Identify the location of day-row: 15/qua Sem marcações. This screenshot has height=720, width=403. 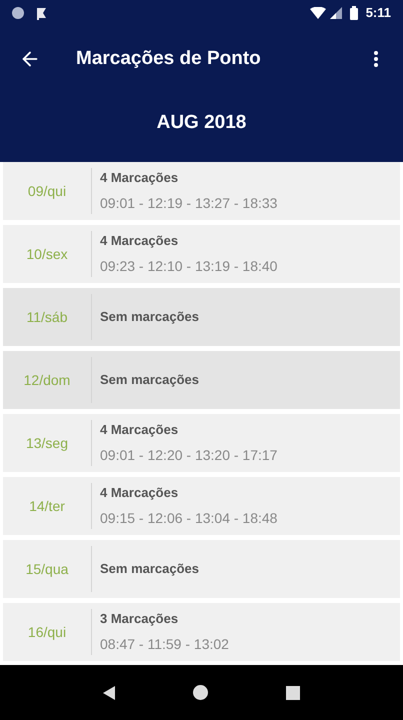
(201, 569).